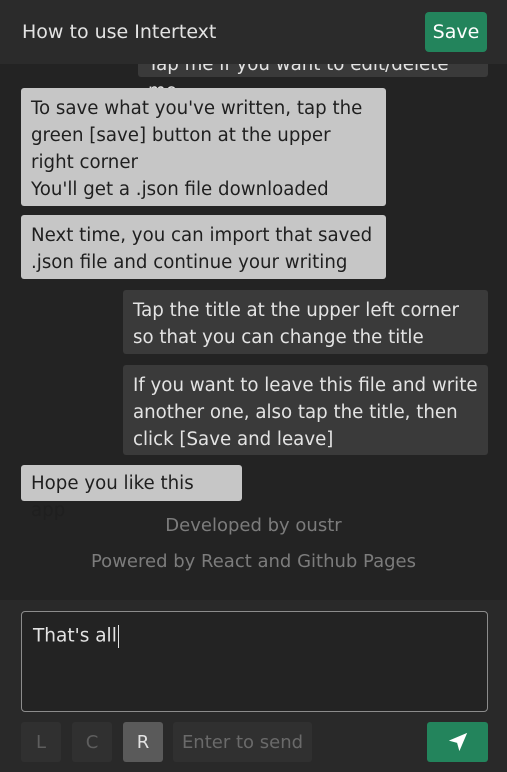 The width and height of the screenshot is (507, 772). What do you see at coordinates (254, 661) in the screenshot?
I see `message-input: That's all` at bounding box center [254, 661].